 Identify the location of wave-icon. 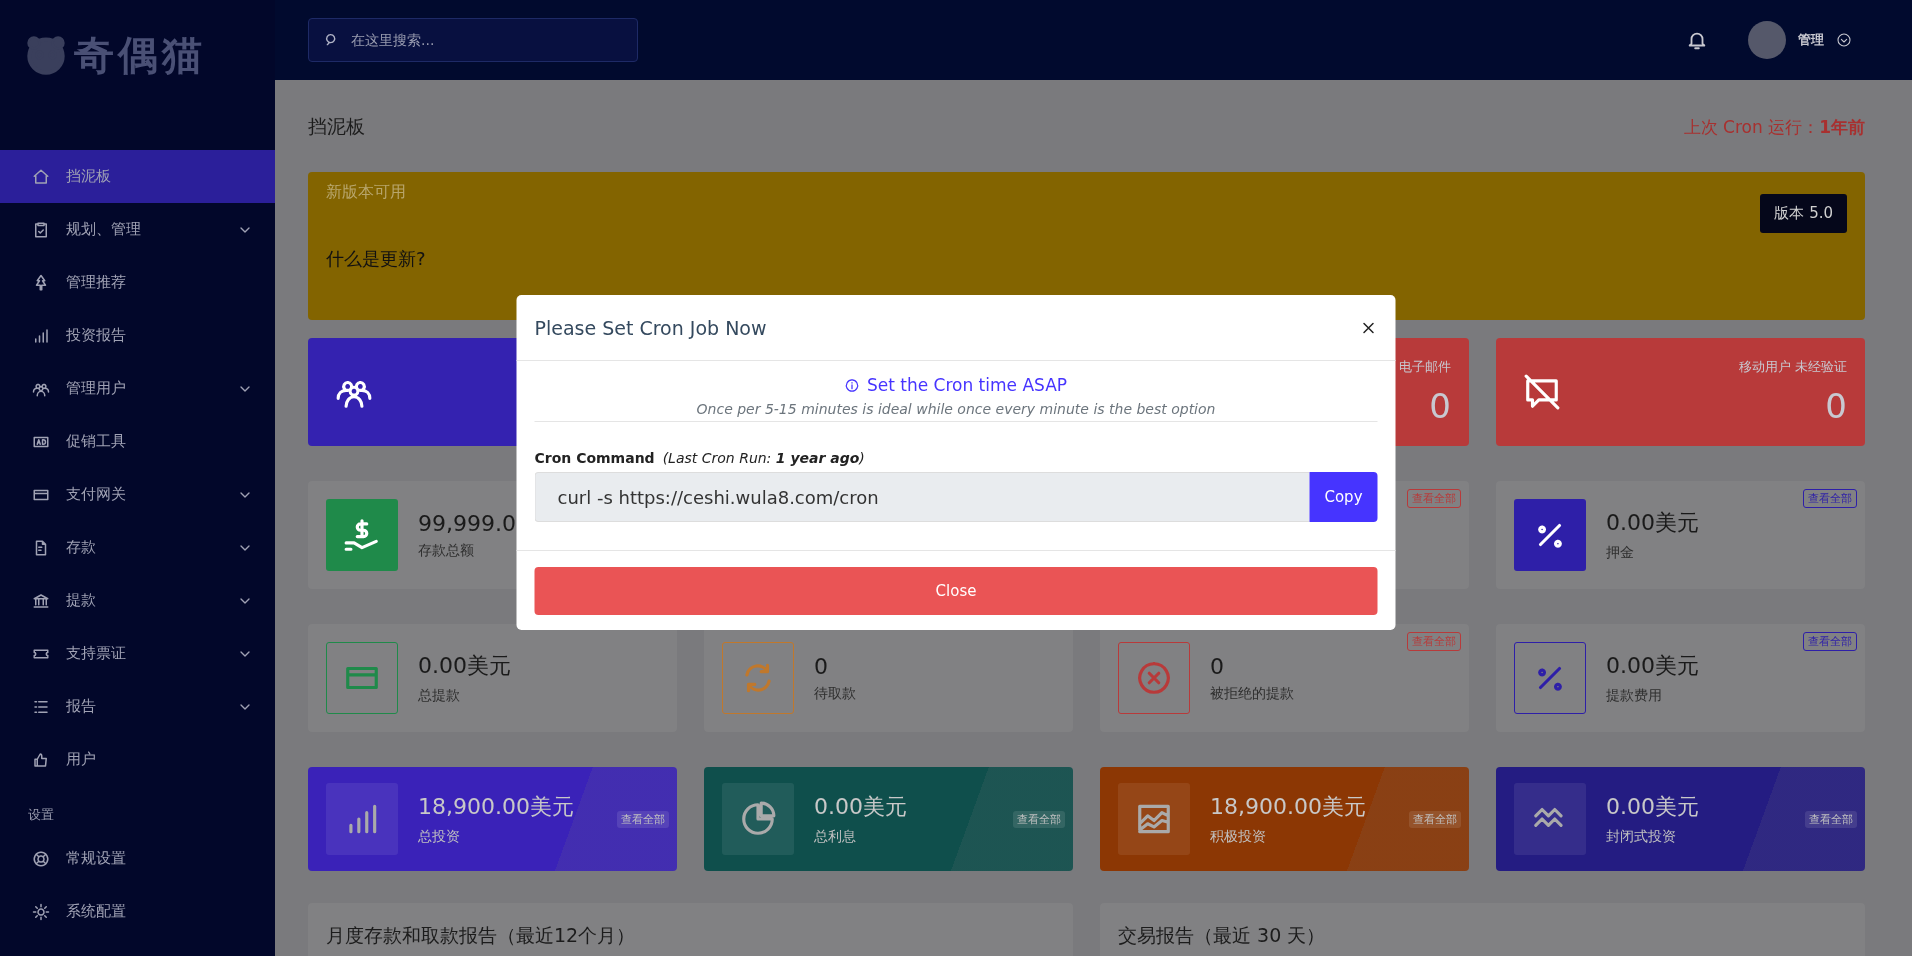
(1550, 819).